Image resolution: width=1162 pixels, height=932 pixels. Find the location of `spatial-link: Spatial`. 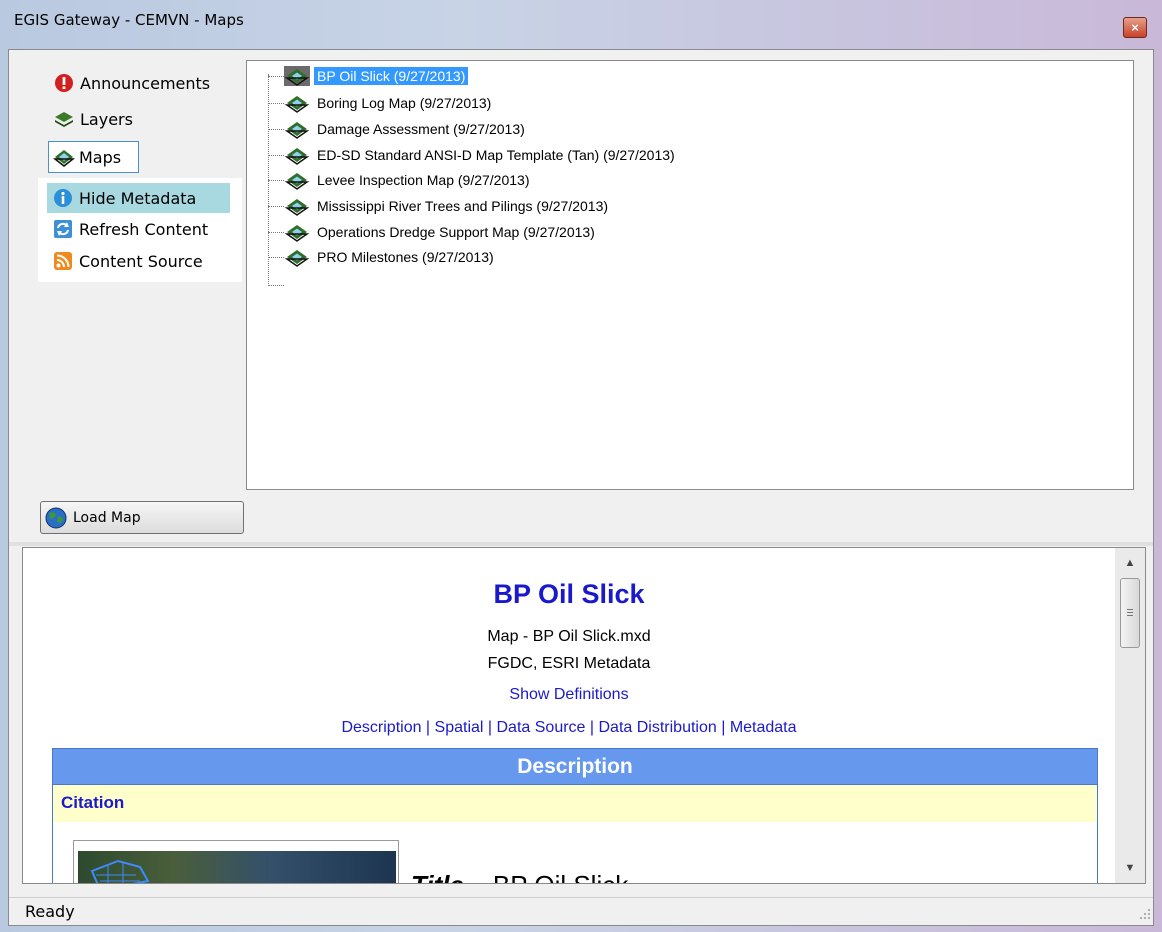

spatial-link: Spatial is located at coordinates (459, 727).